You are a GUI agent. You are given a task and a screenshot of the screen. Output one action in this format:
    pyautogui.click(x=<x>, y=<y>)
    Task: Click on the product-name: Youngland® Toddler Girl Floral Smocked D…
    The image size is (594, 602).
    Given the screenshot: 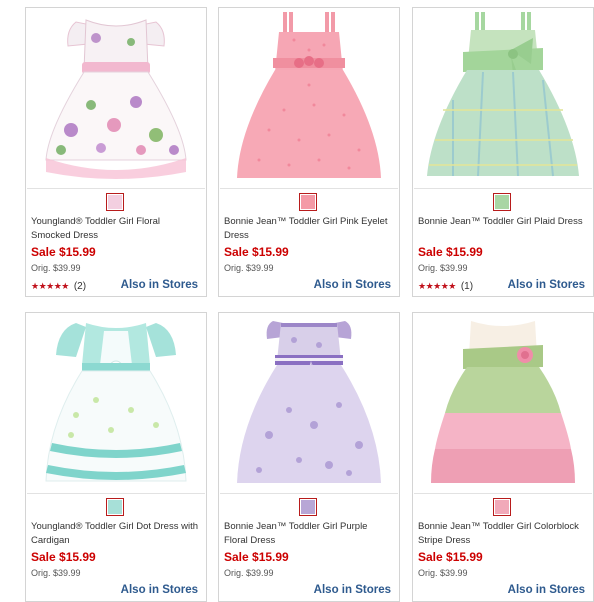 What is the action you would take?
    pyautogui.click(x=115, y=228)
    